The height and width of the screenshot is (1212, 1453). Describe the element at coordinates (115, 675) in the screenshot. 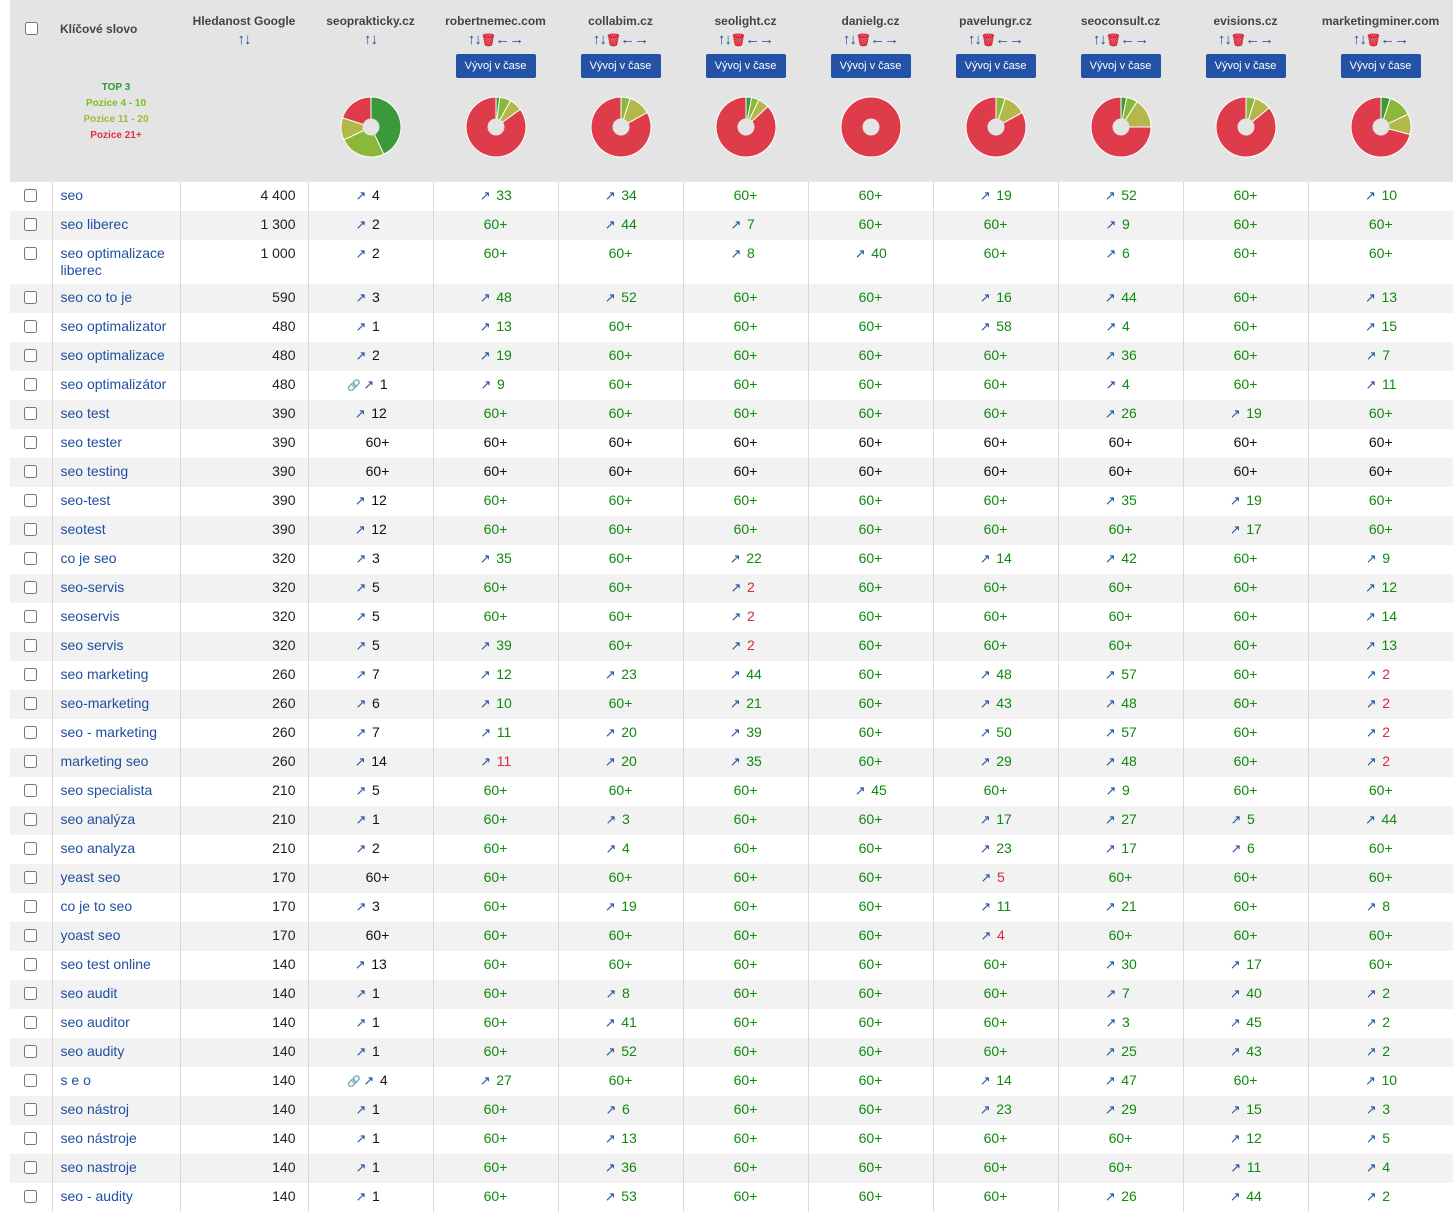

I see `keyword-link: seo marketing` at that location.